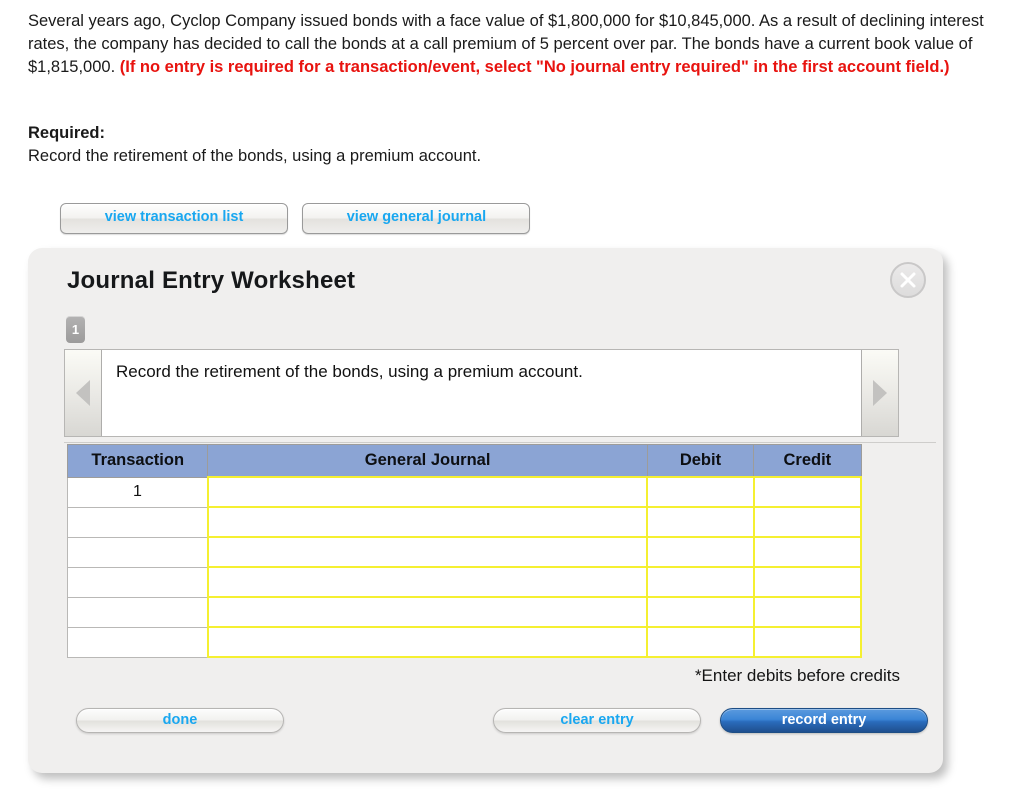 This screenshot has width=1024, height=811. I want to click on table-header-row: Transaction General Journal Debit Credit, so click(464, 461).